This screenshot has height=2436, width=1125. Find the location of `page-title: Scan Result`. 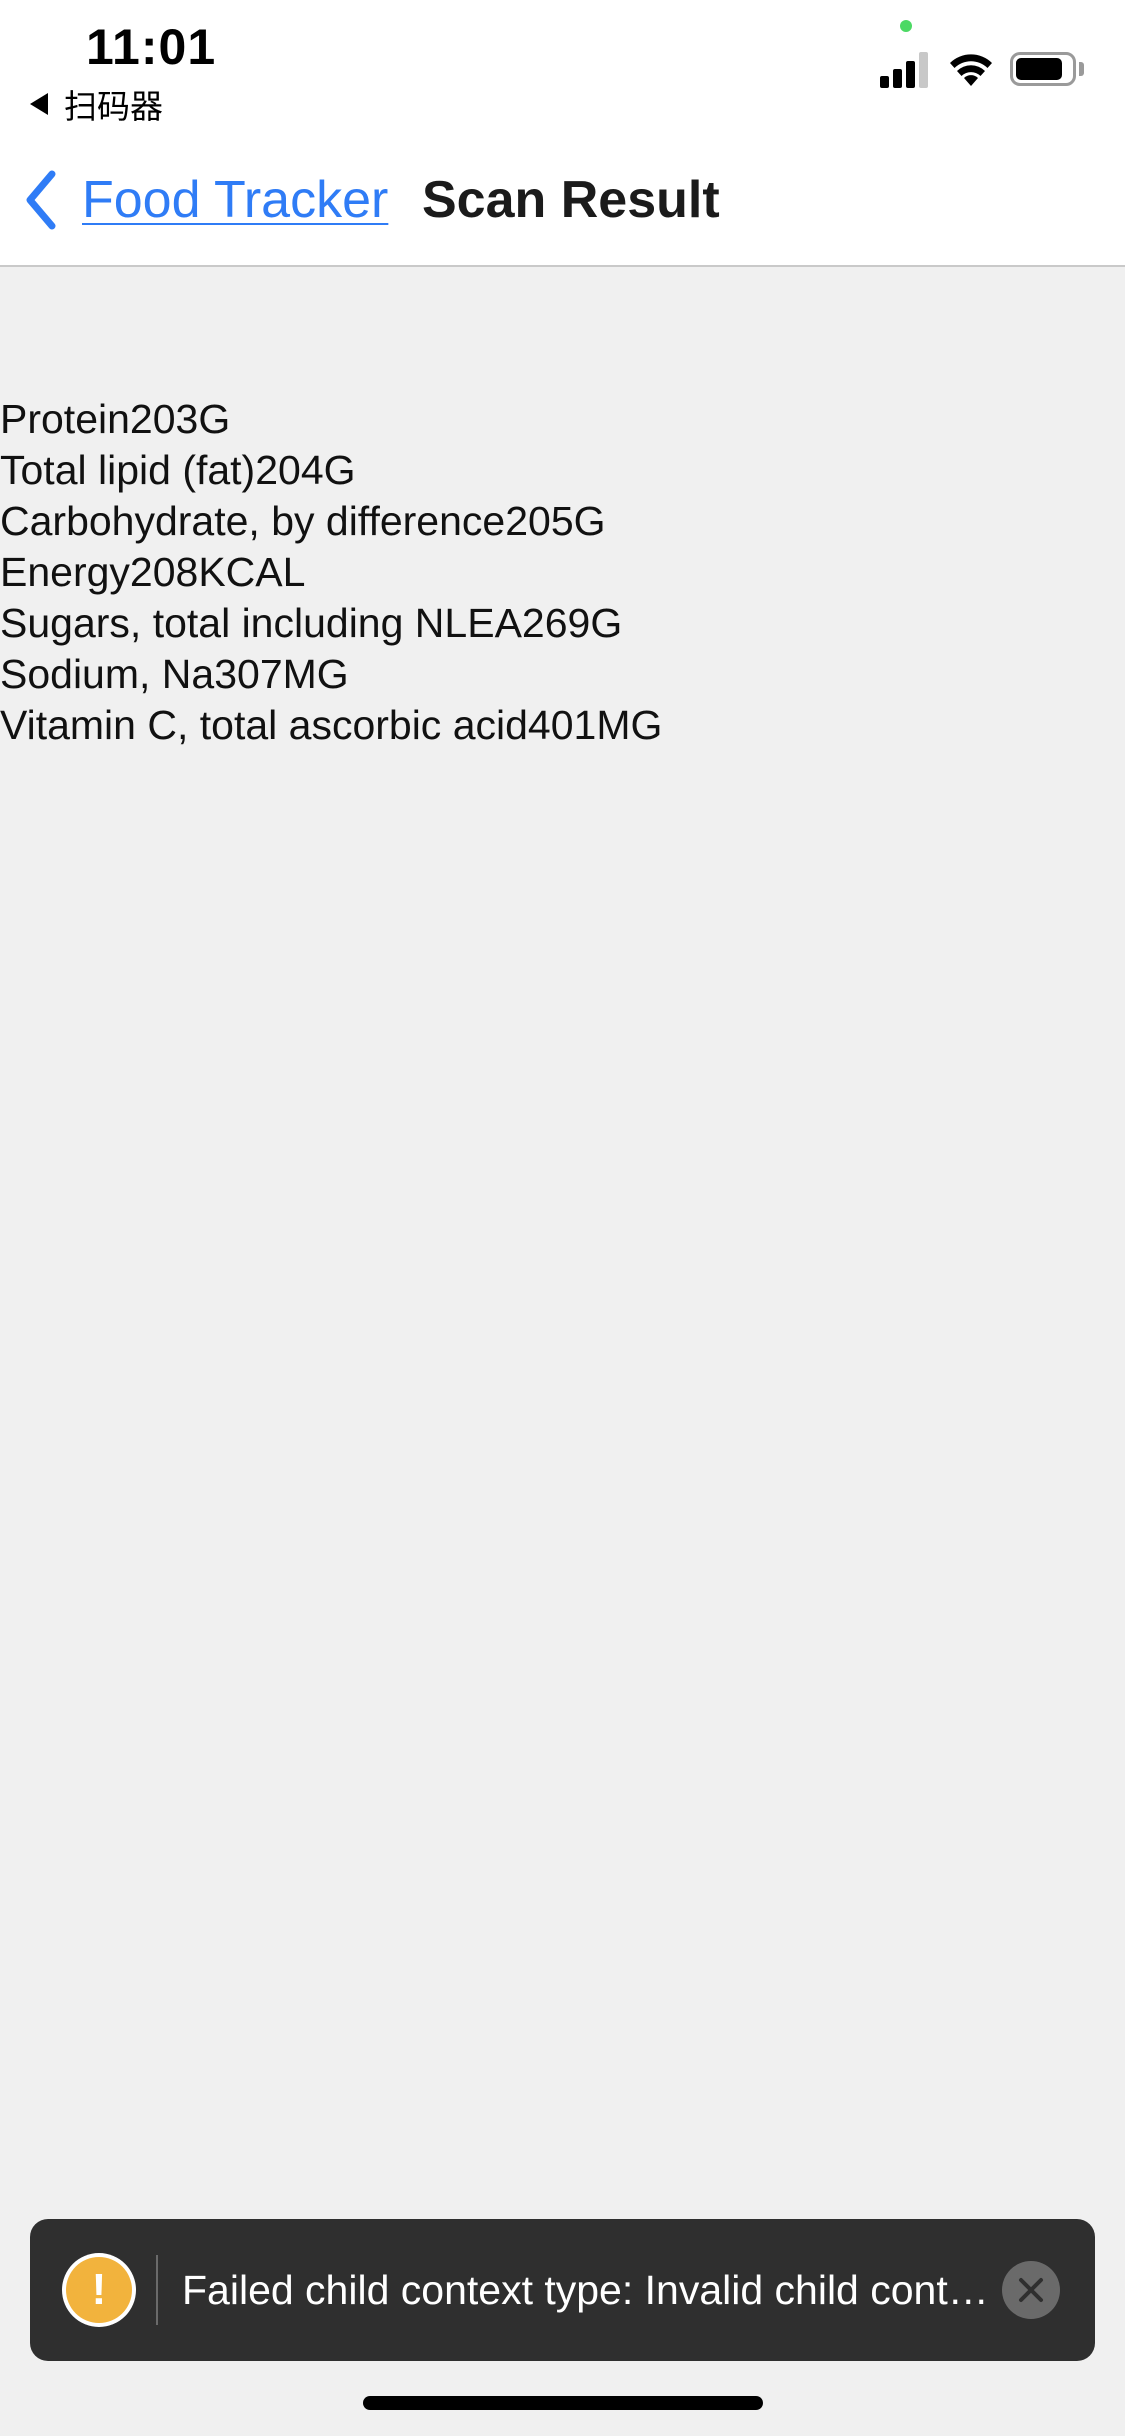

page-title: Scan Result is located at coordinates (571, 200).